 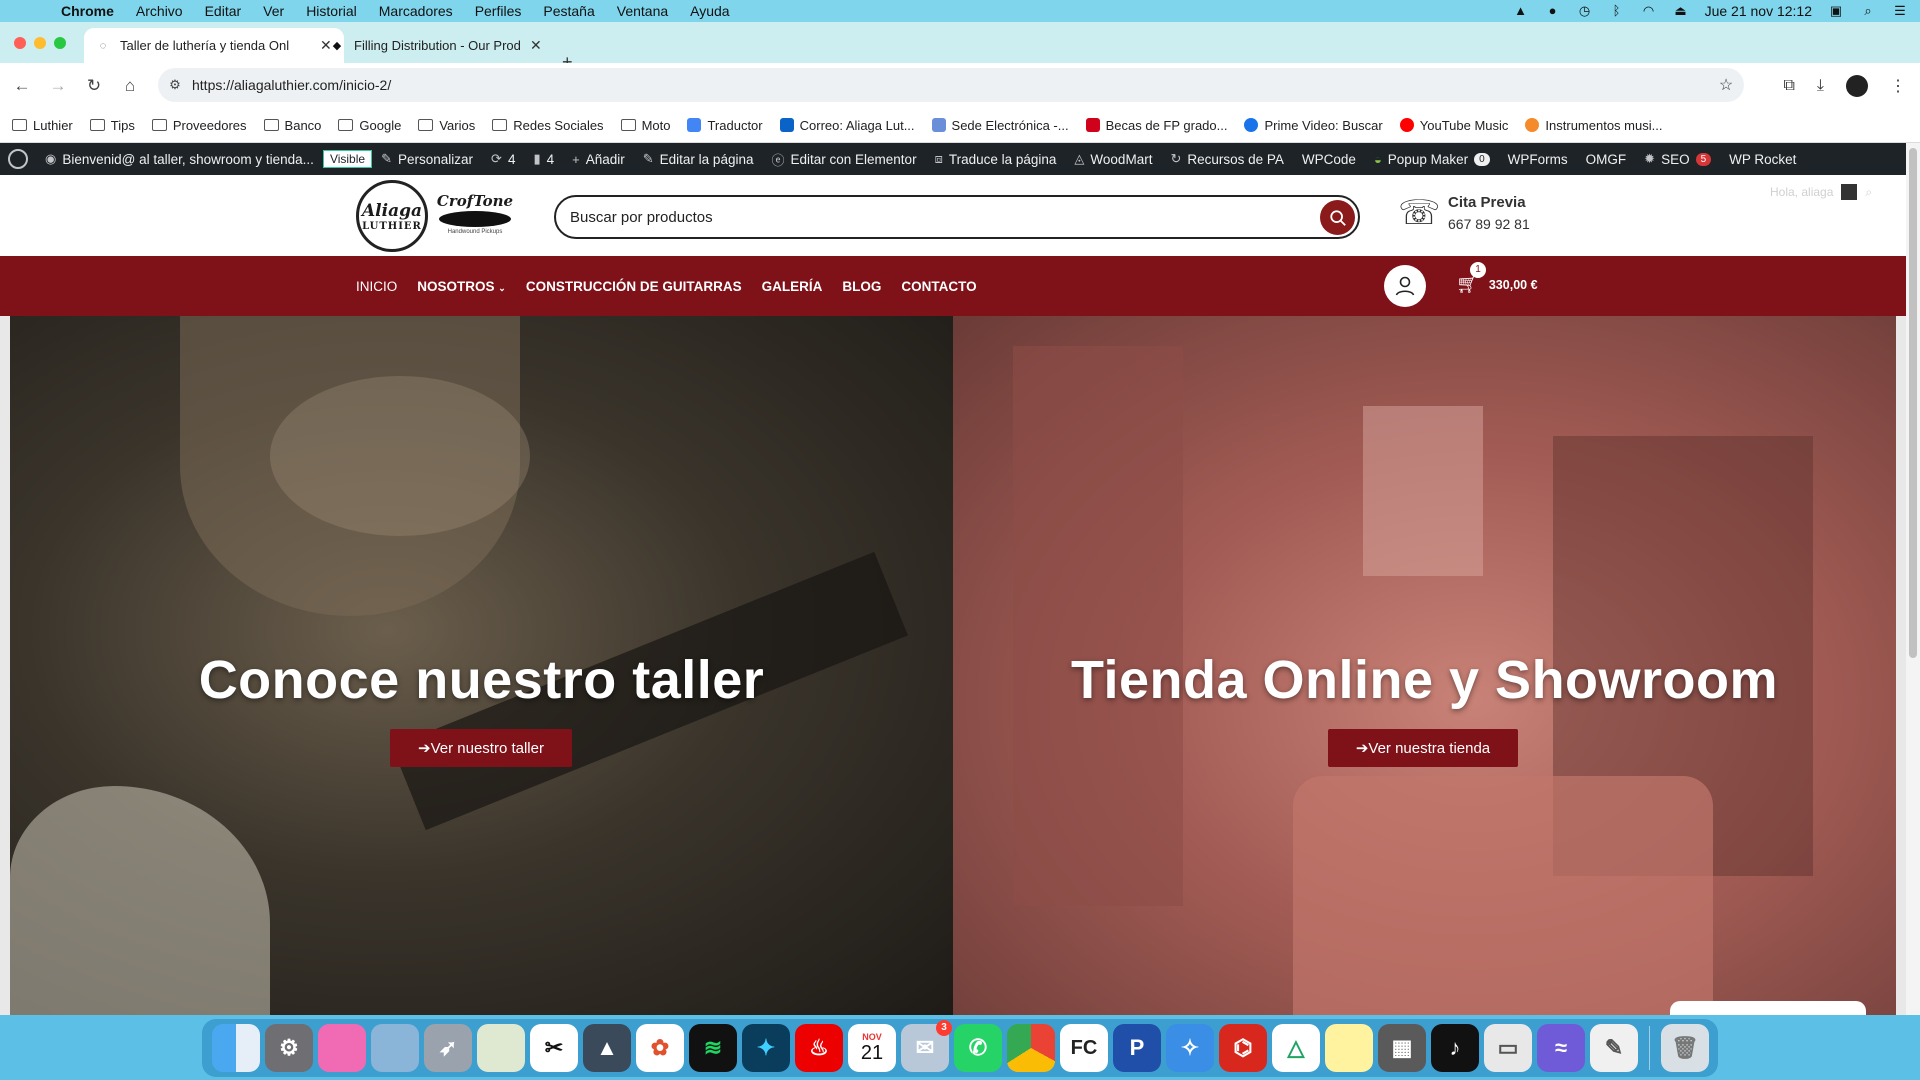 I want to click on search-button, so click(x=1337, y=217).